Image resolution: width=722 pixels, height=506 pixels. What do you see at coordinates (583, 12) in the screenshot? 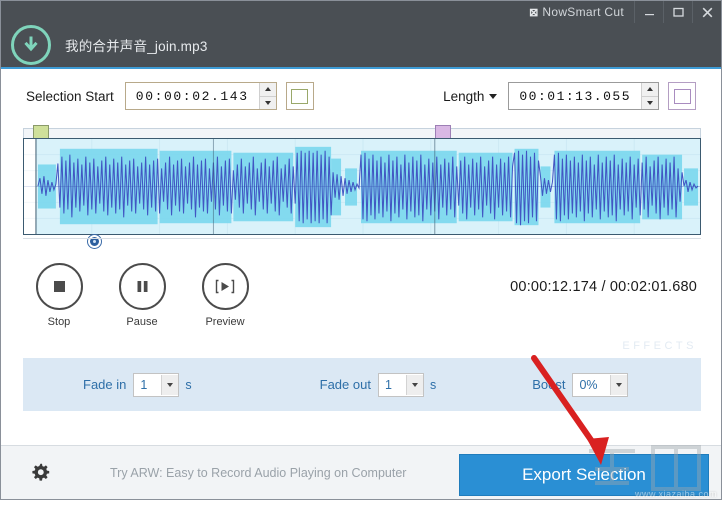
I see `app-title-text: NowSmart Cut` at bounding box center [583, 12].